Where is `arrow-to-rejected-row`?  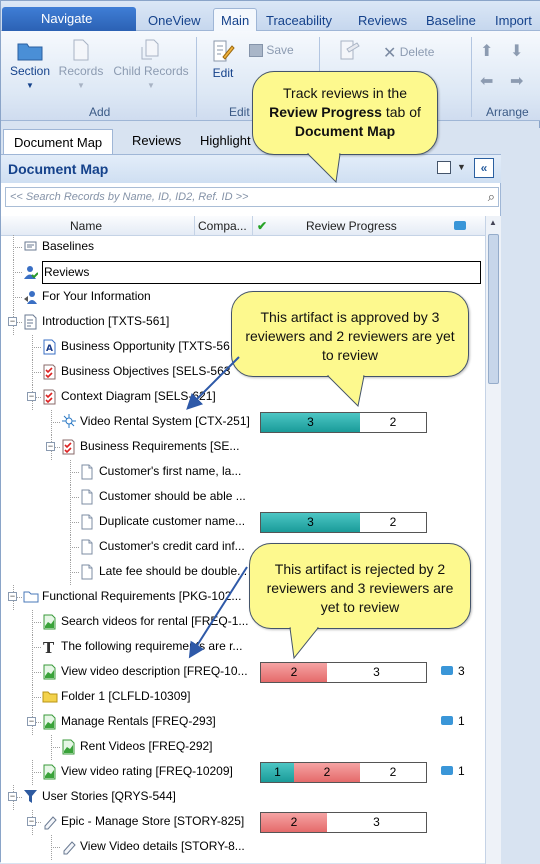
arrow-to-rejected-row is located at coordinates (218, 612).